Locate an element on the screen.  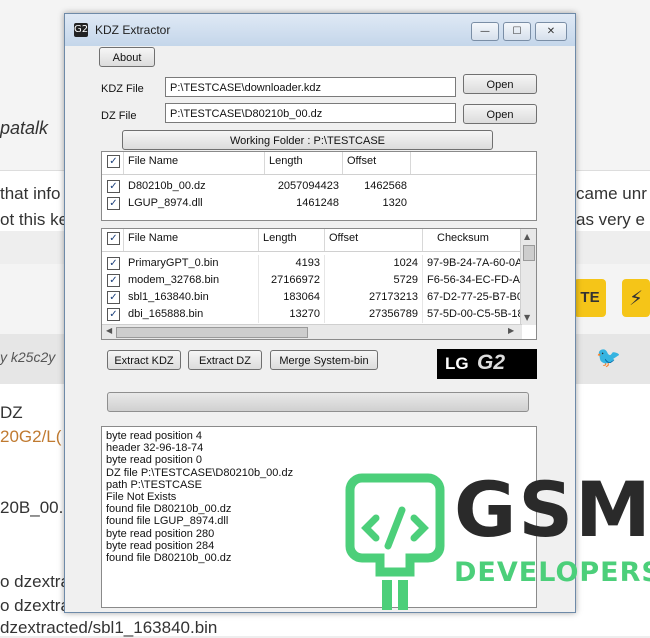
file-offset: 5729 is located at coordinates (374, 280).